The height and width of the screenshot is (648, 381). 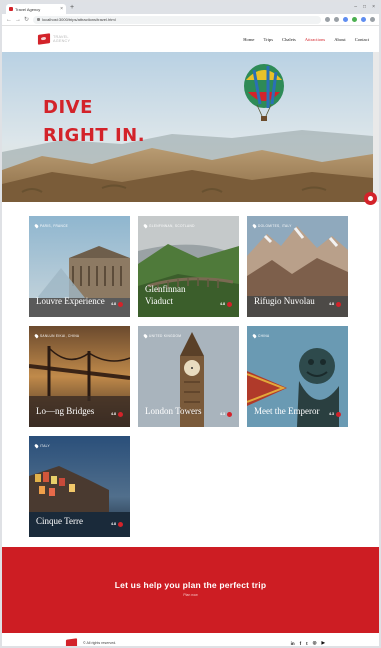 I want to click on hero-line-2: RIGHT IN., so click(x=94, y=135).